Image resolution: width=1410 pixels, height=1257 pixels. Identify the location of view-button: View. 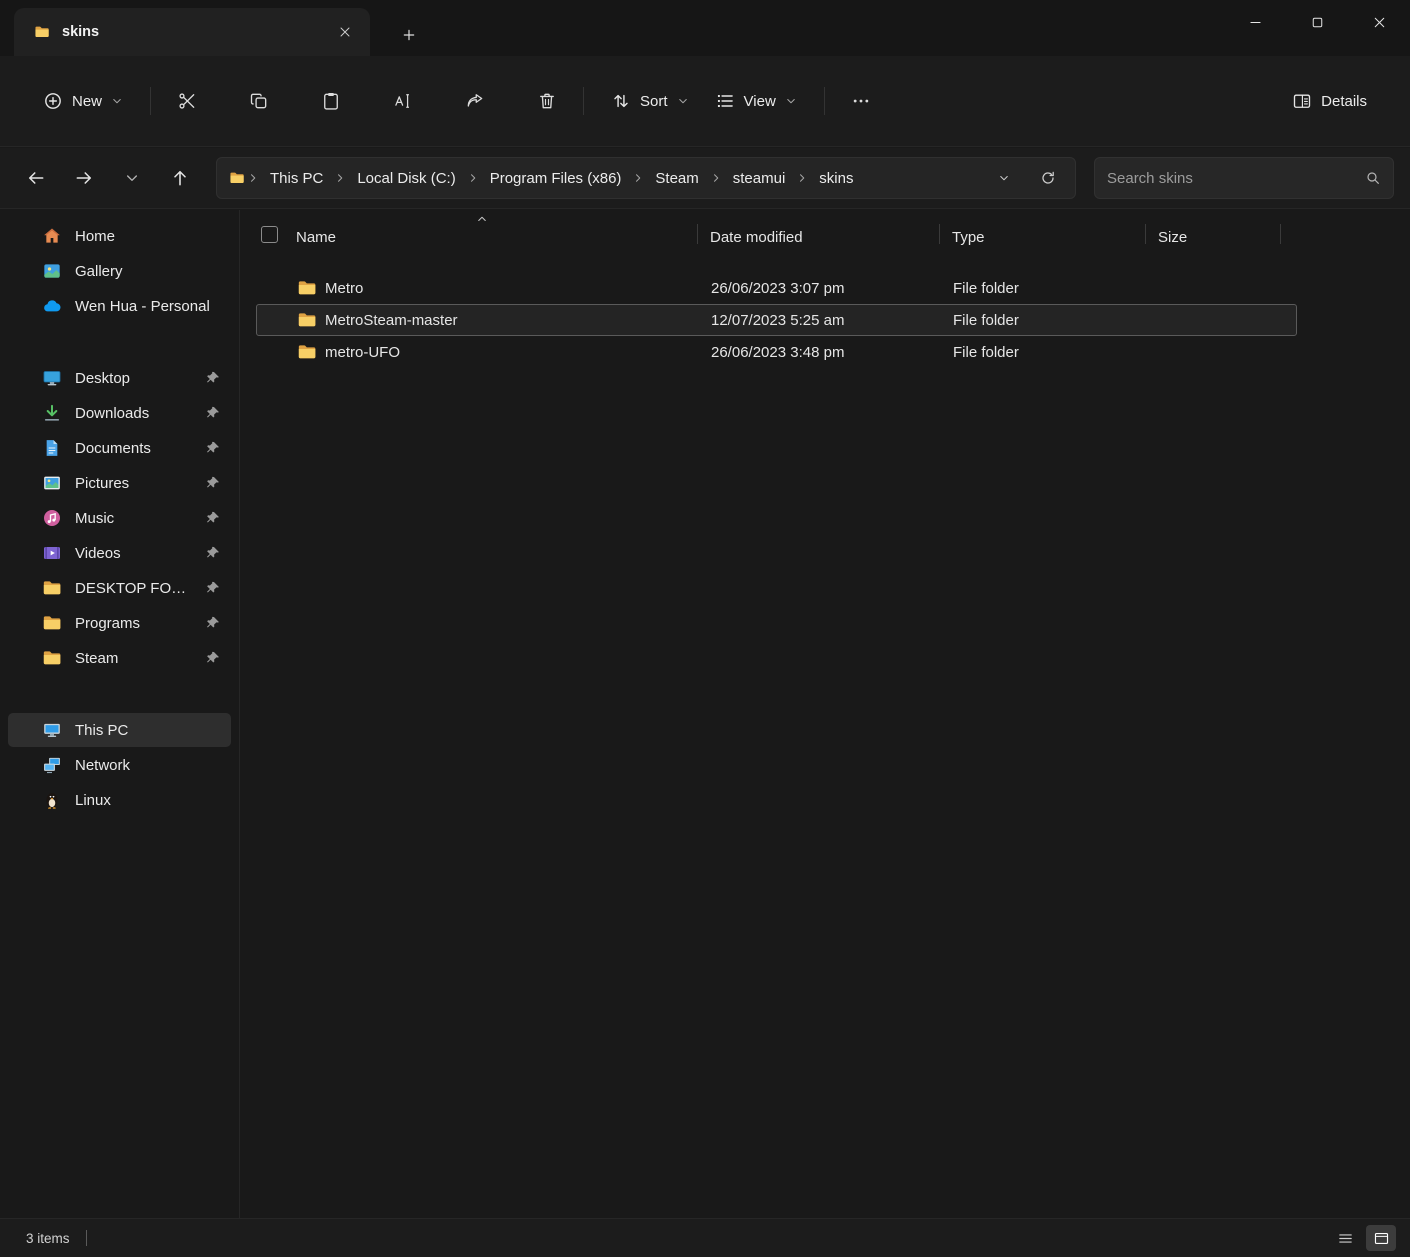
(756, 101).